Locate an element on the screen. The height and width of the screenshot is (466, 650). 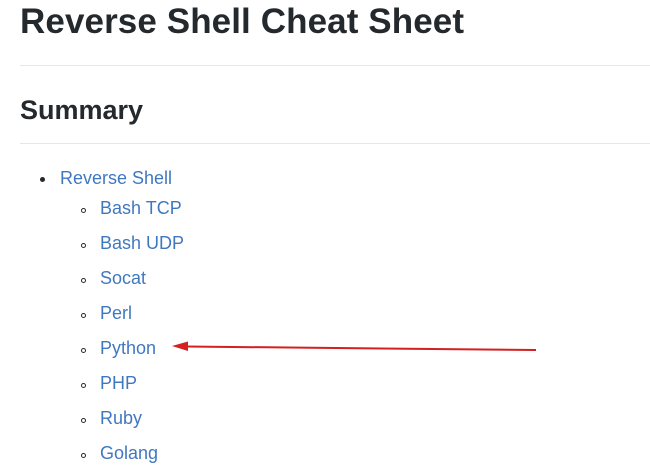
disc-bullet-icon is located at coordinates (42, 179).